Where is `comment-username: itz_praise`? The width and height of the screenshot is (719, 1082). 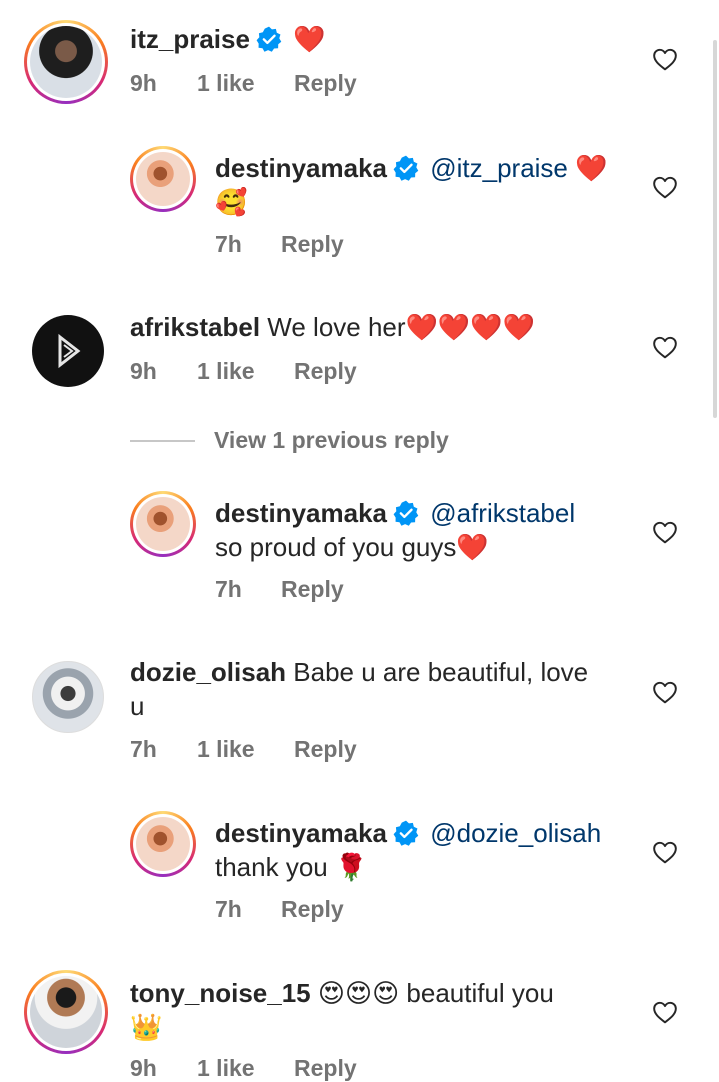 comment-username: itz_praise is located at coordinates (190, 39).